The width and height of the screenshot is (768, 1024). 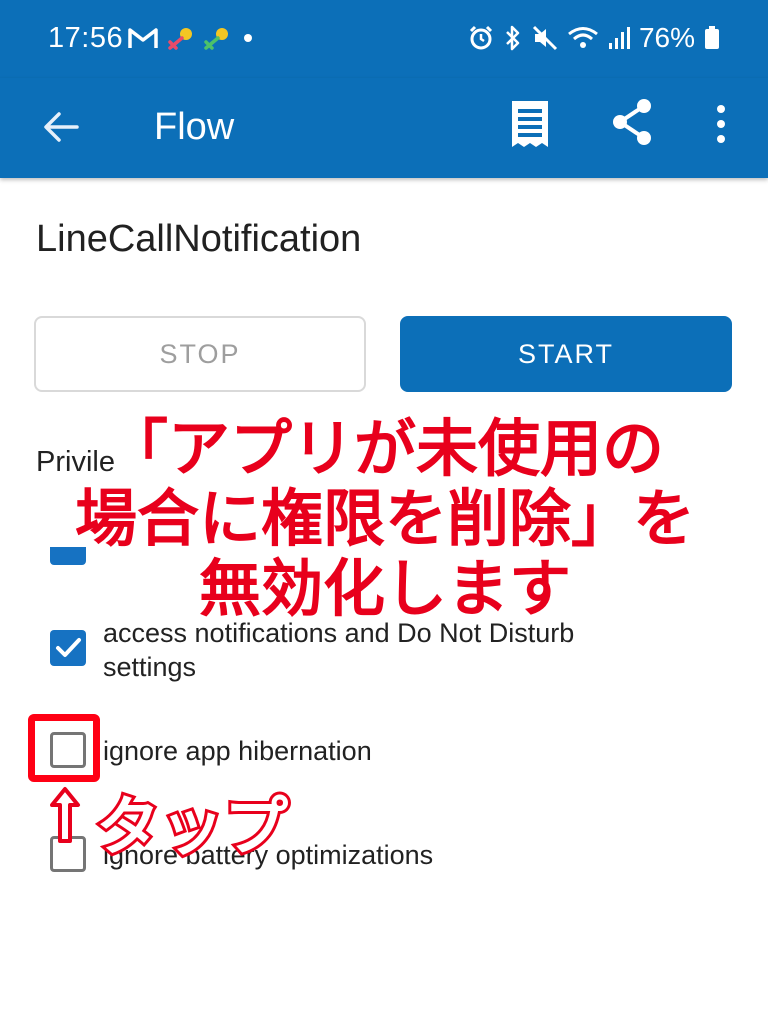 What do you see at coordinates (619, 38) in the screenshot?
I see `signal-icon` at bounding box center [619, 38].